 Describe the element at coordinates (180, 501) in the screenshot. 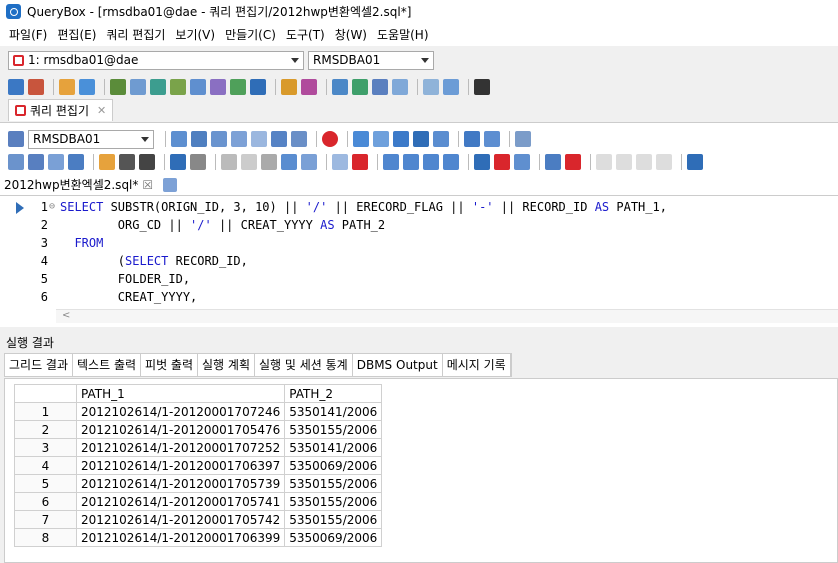

I see `cell-path-1: 2012102614/1-20120001705741` at that location.